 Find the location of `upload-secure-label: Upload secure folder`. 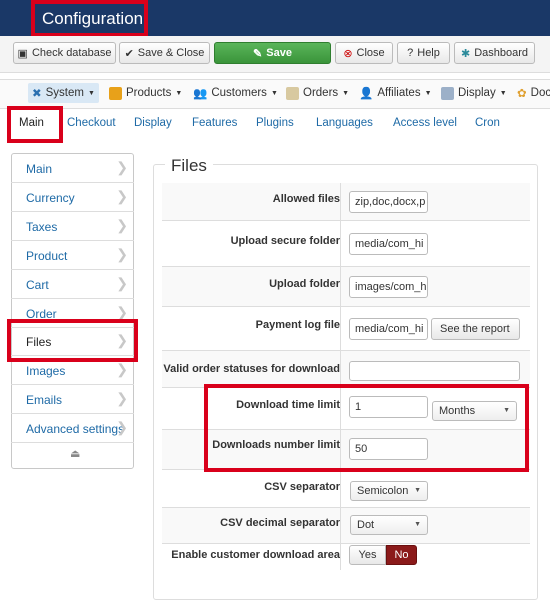

upload-secure-label: Upload secure folder is located at coordinates (285, 241).